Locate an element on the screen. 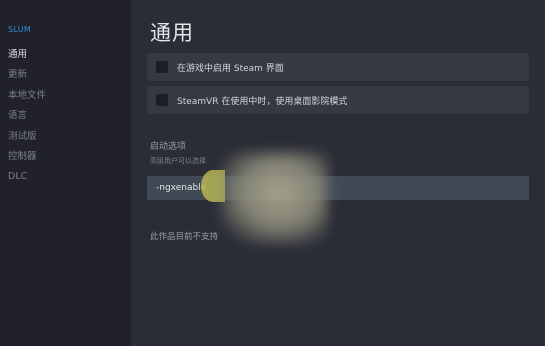  sidebar-game-title: SLUM is located at coordinates (20, 29).